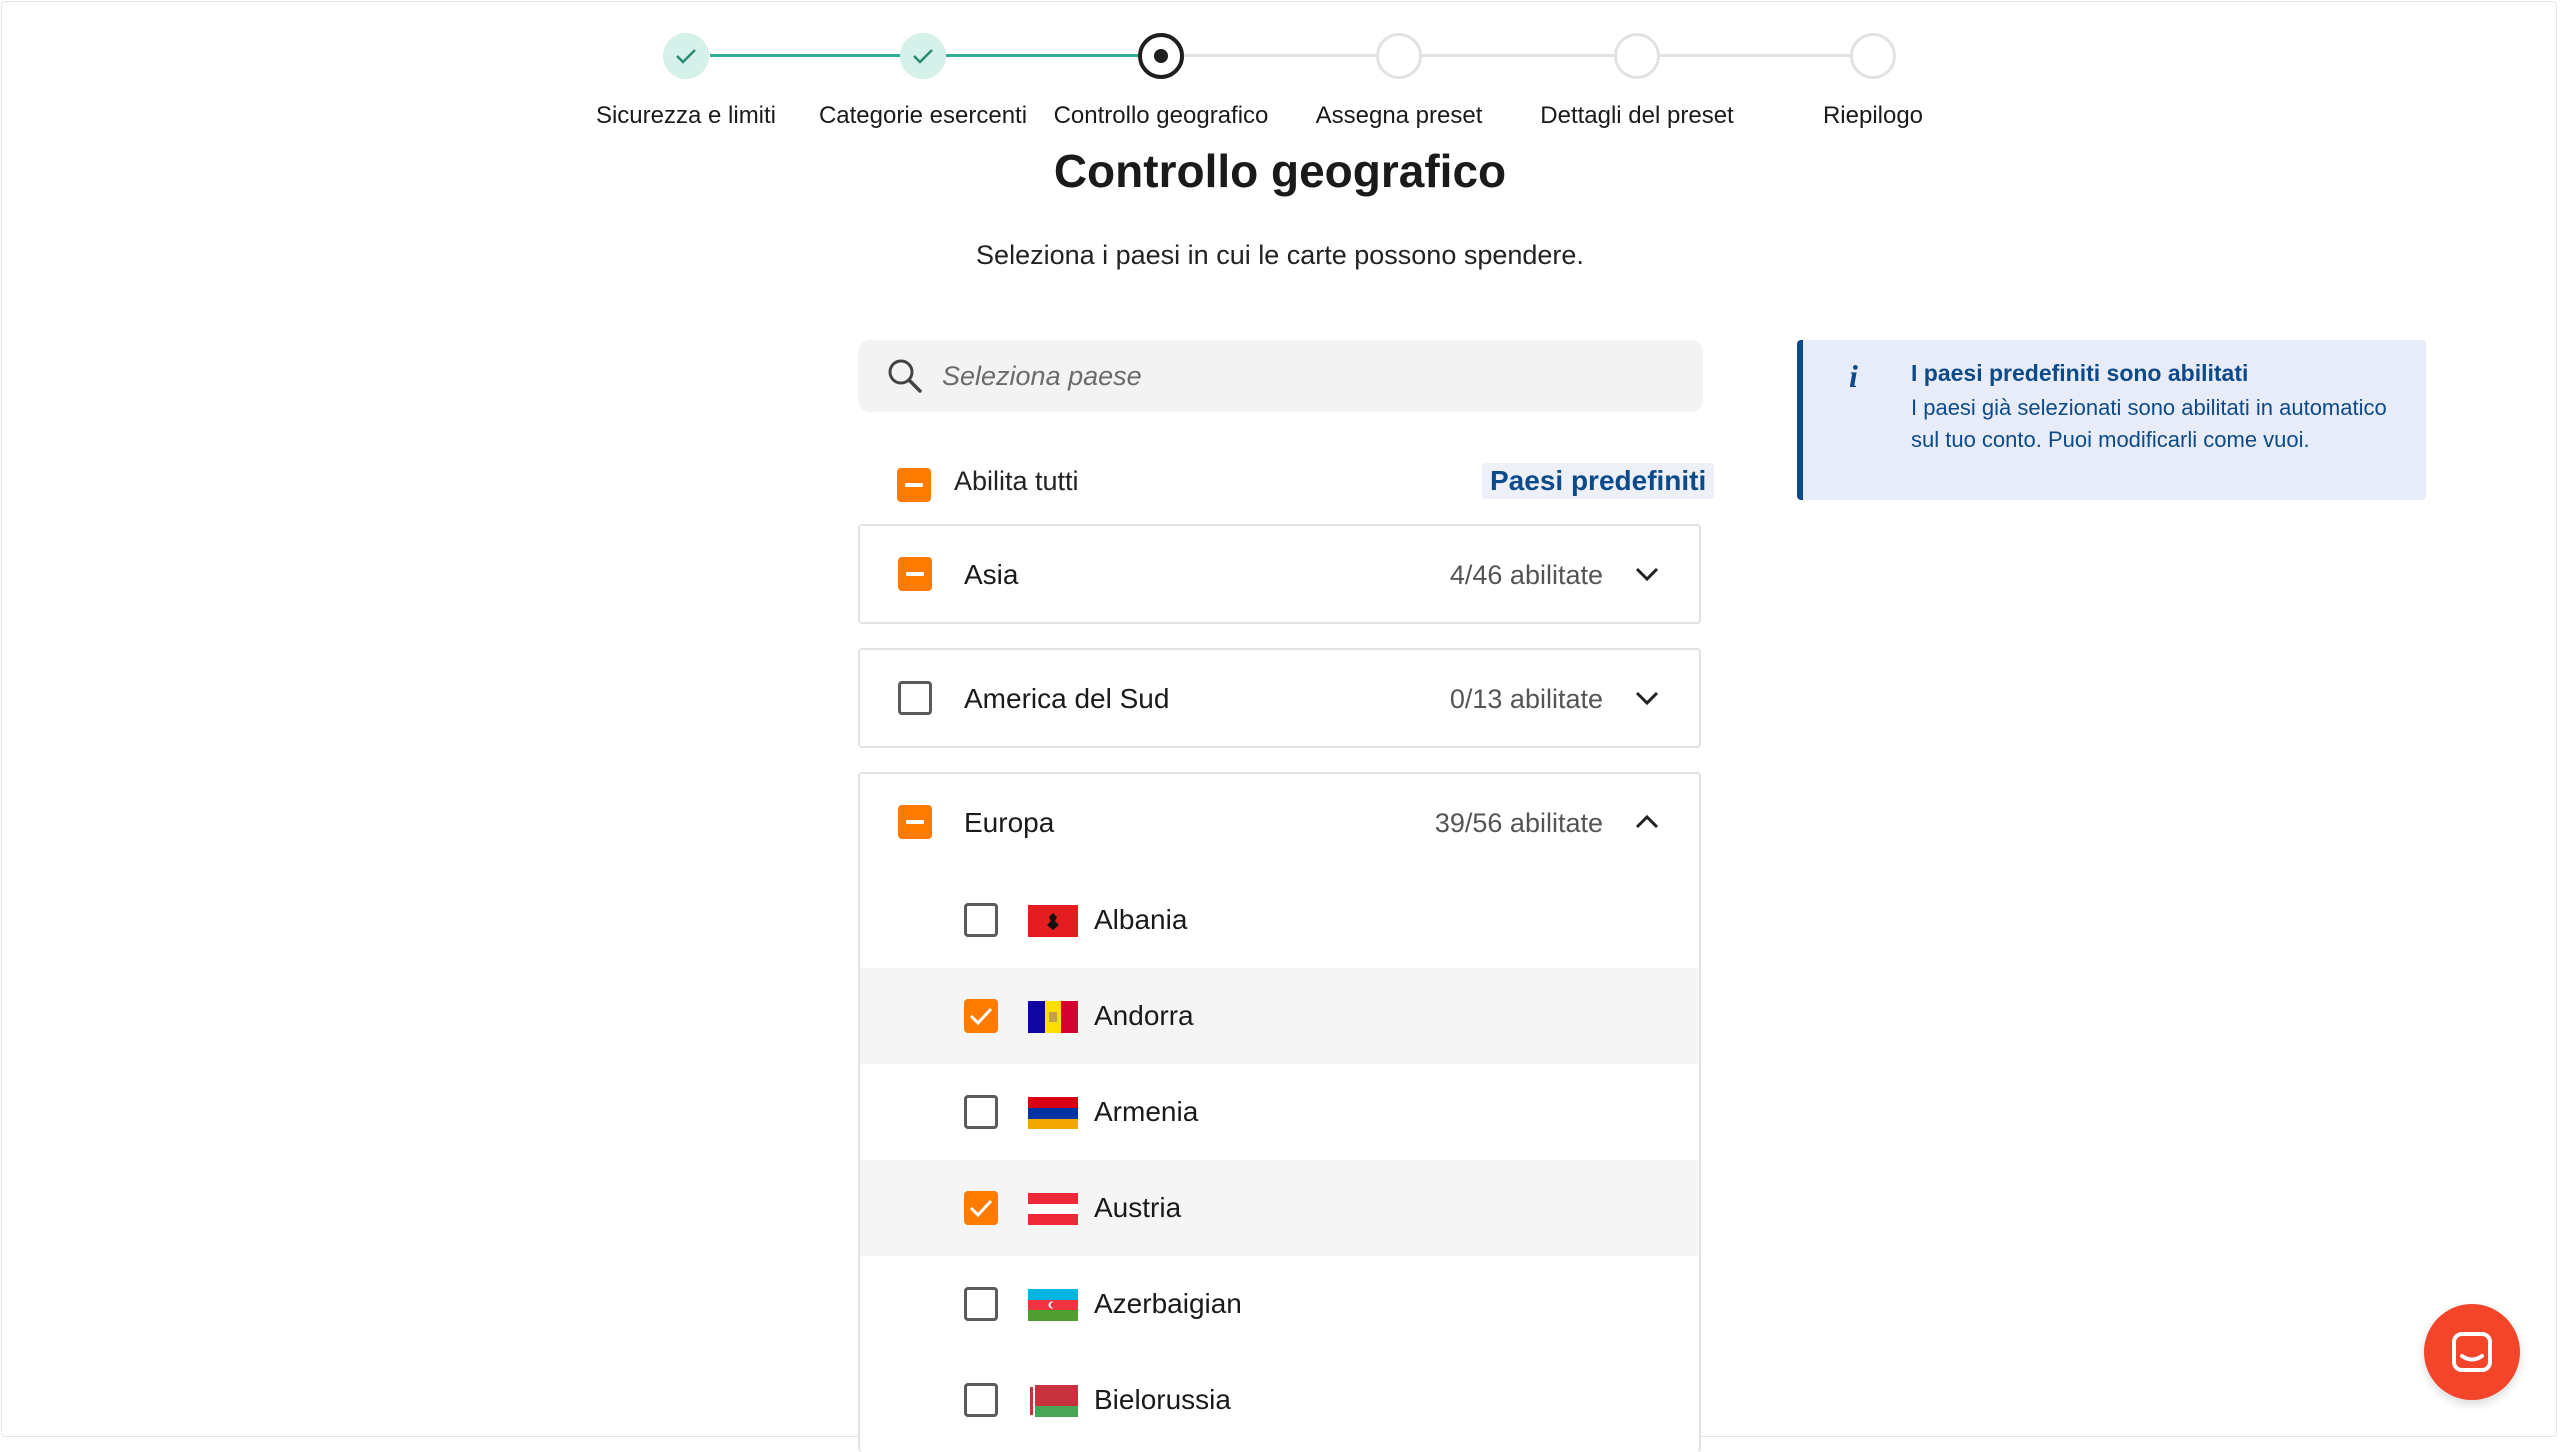 The width and height of the screenshot is (2560, 1452). Describe the element at coordinates (1637, 56) in the screenshot. I see `step-5-icon` at that location.